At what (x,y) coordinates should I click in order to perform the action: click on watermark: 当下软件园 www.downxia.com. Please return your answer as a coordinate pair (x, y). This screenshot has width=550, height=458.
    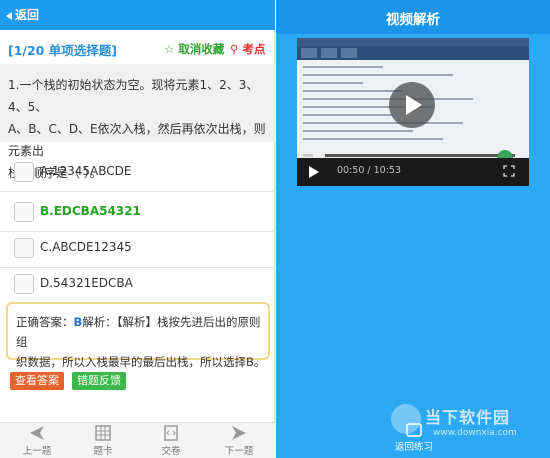
    Looking at the image, I should click on (467, 429).